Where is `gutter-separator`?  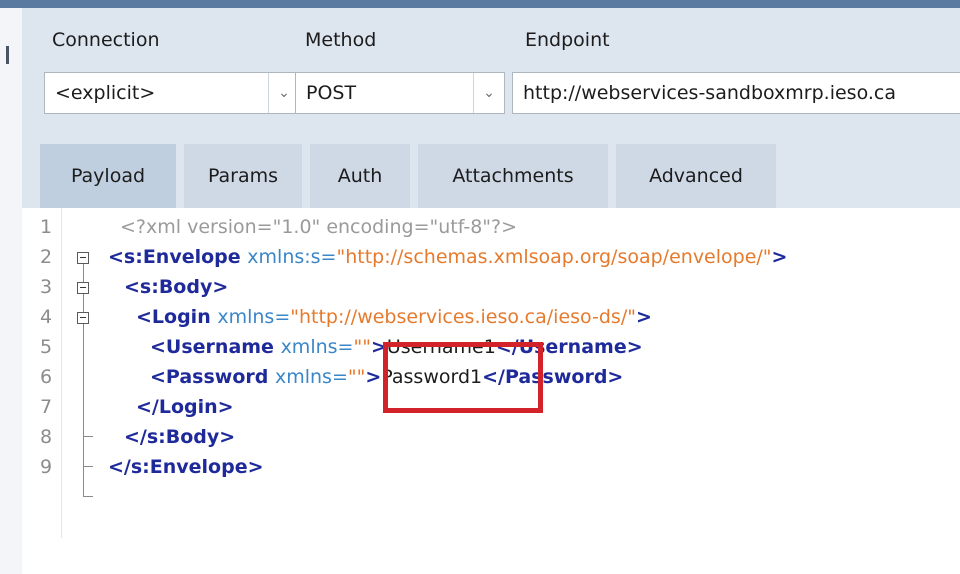
gutter-separator is located at coordinates (61, 373).